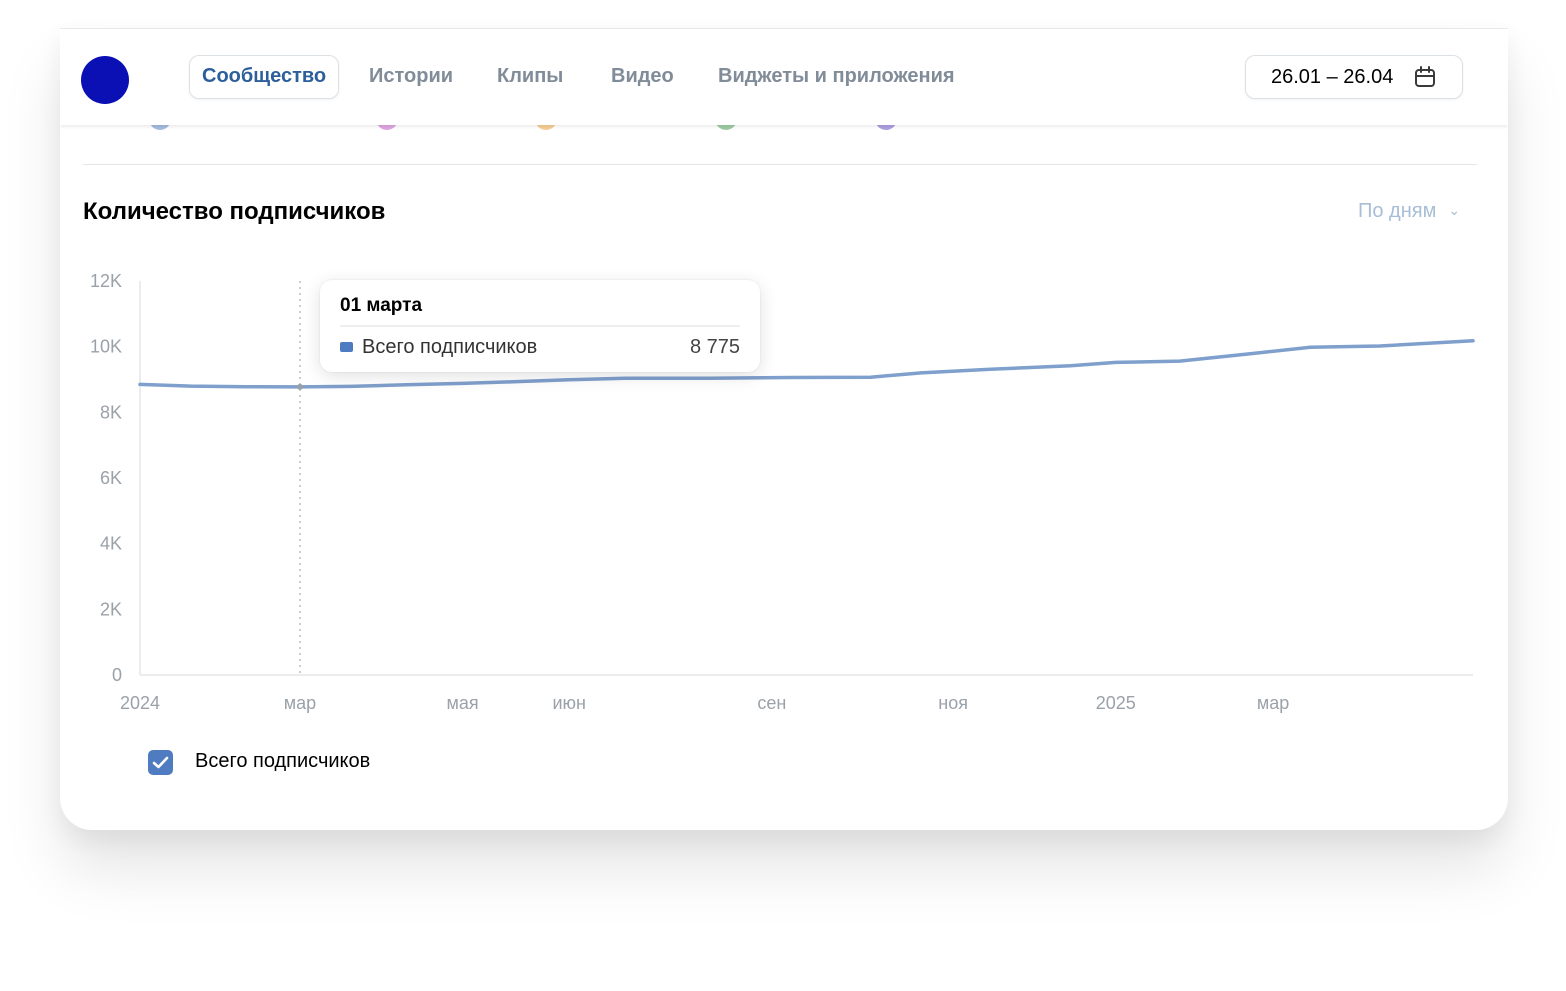 The image size is (1566, 991). What do you see at coordinates (106, 347) in the screenshot?
I see `y-tick-label: 10K` at bounding box center [106, 347].